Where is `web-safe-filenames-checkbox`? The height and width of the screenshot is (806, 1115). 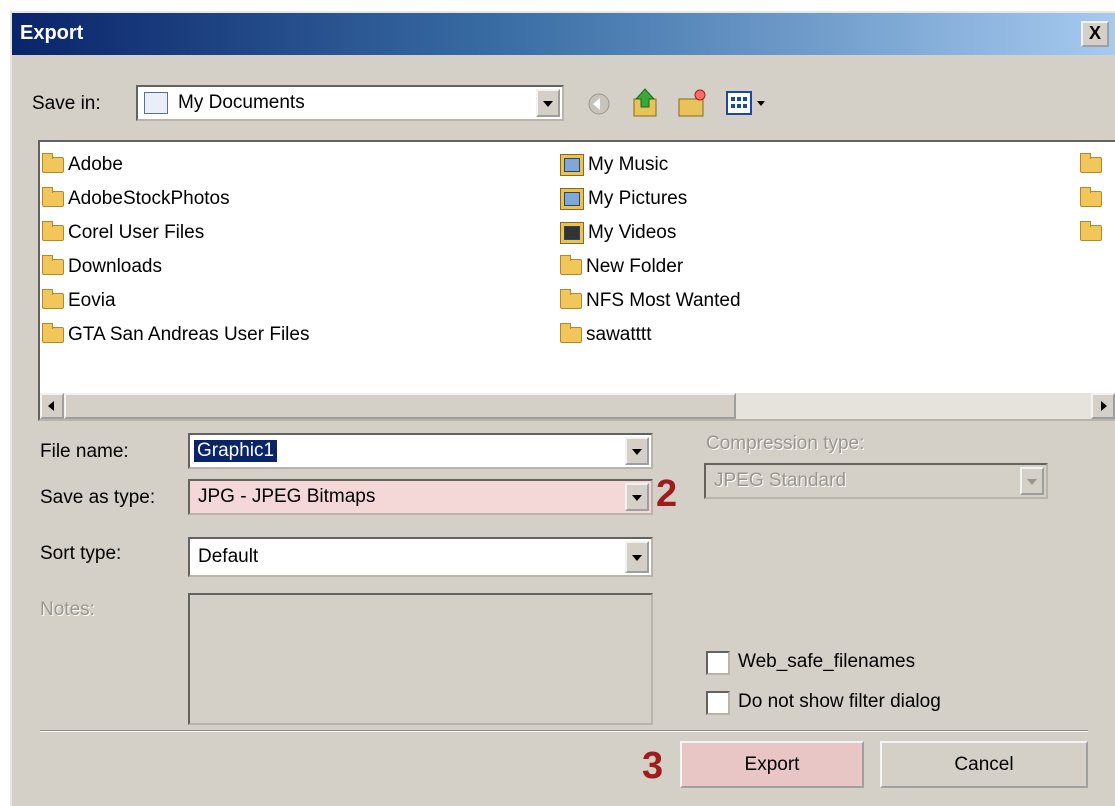
web-safe-filenames-checkbox is located at coordinates (718, 663).